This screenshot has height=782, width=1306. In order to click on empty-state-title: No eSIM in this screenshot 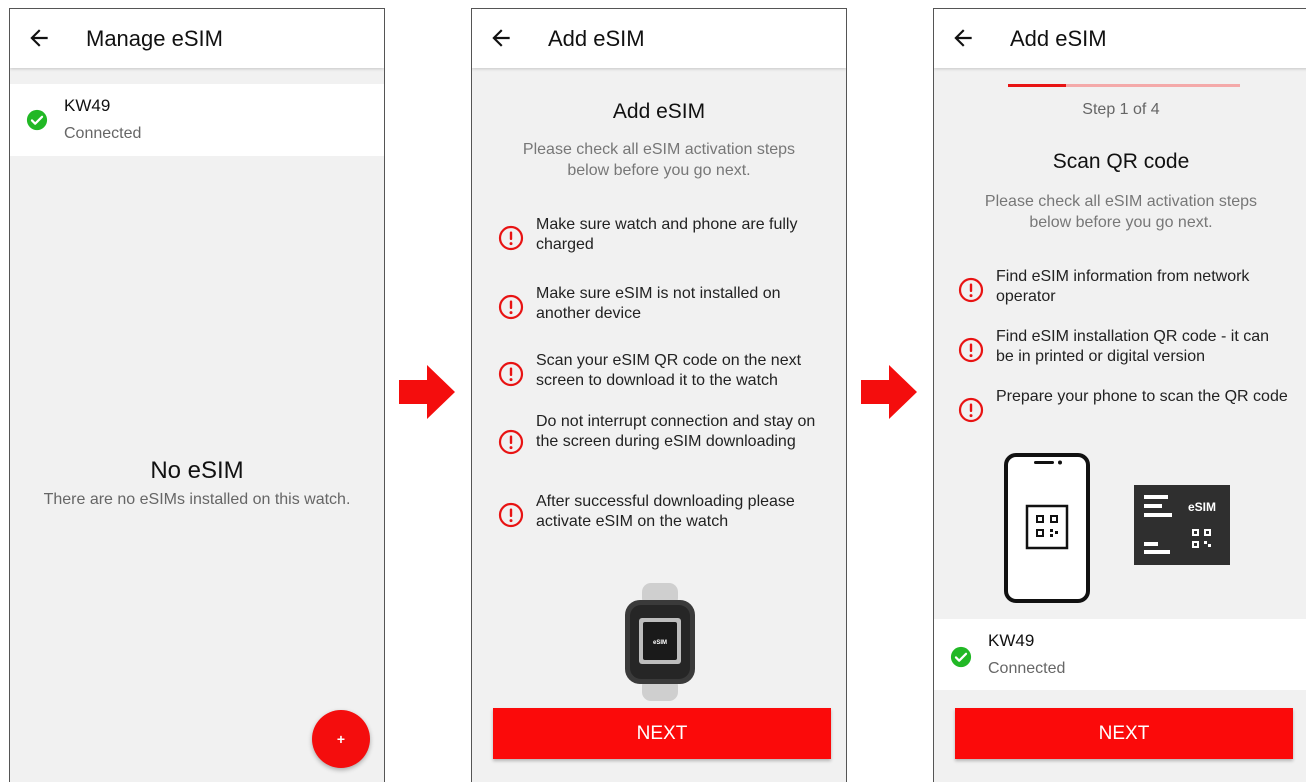, I will do `click(197, 470)`.